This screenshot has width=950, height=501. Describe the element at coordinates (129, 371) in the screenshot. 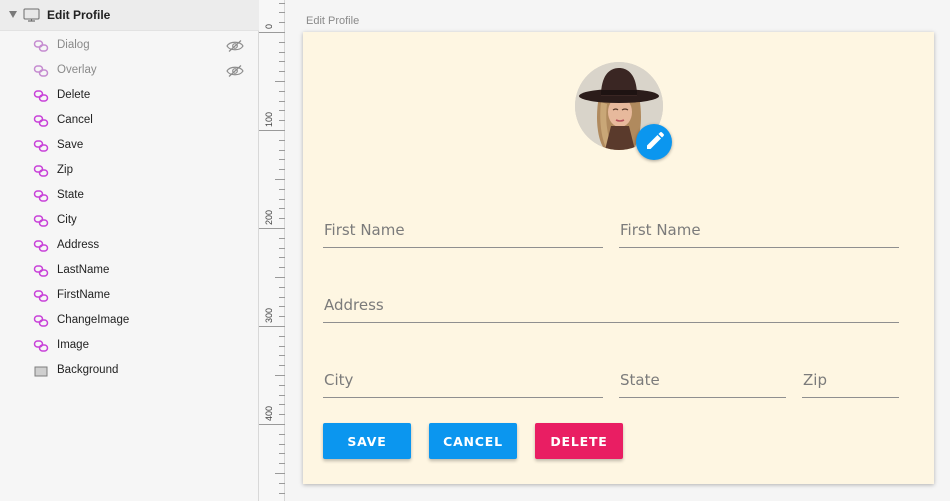

I see `layer-row-background: Background` at that location.